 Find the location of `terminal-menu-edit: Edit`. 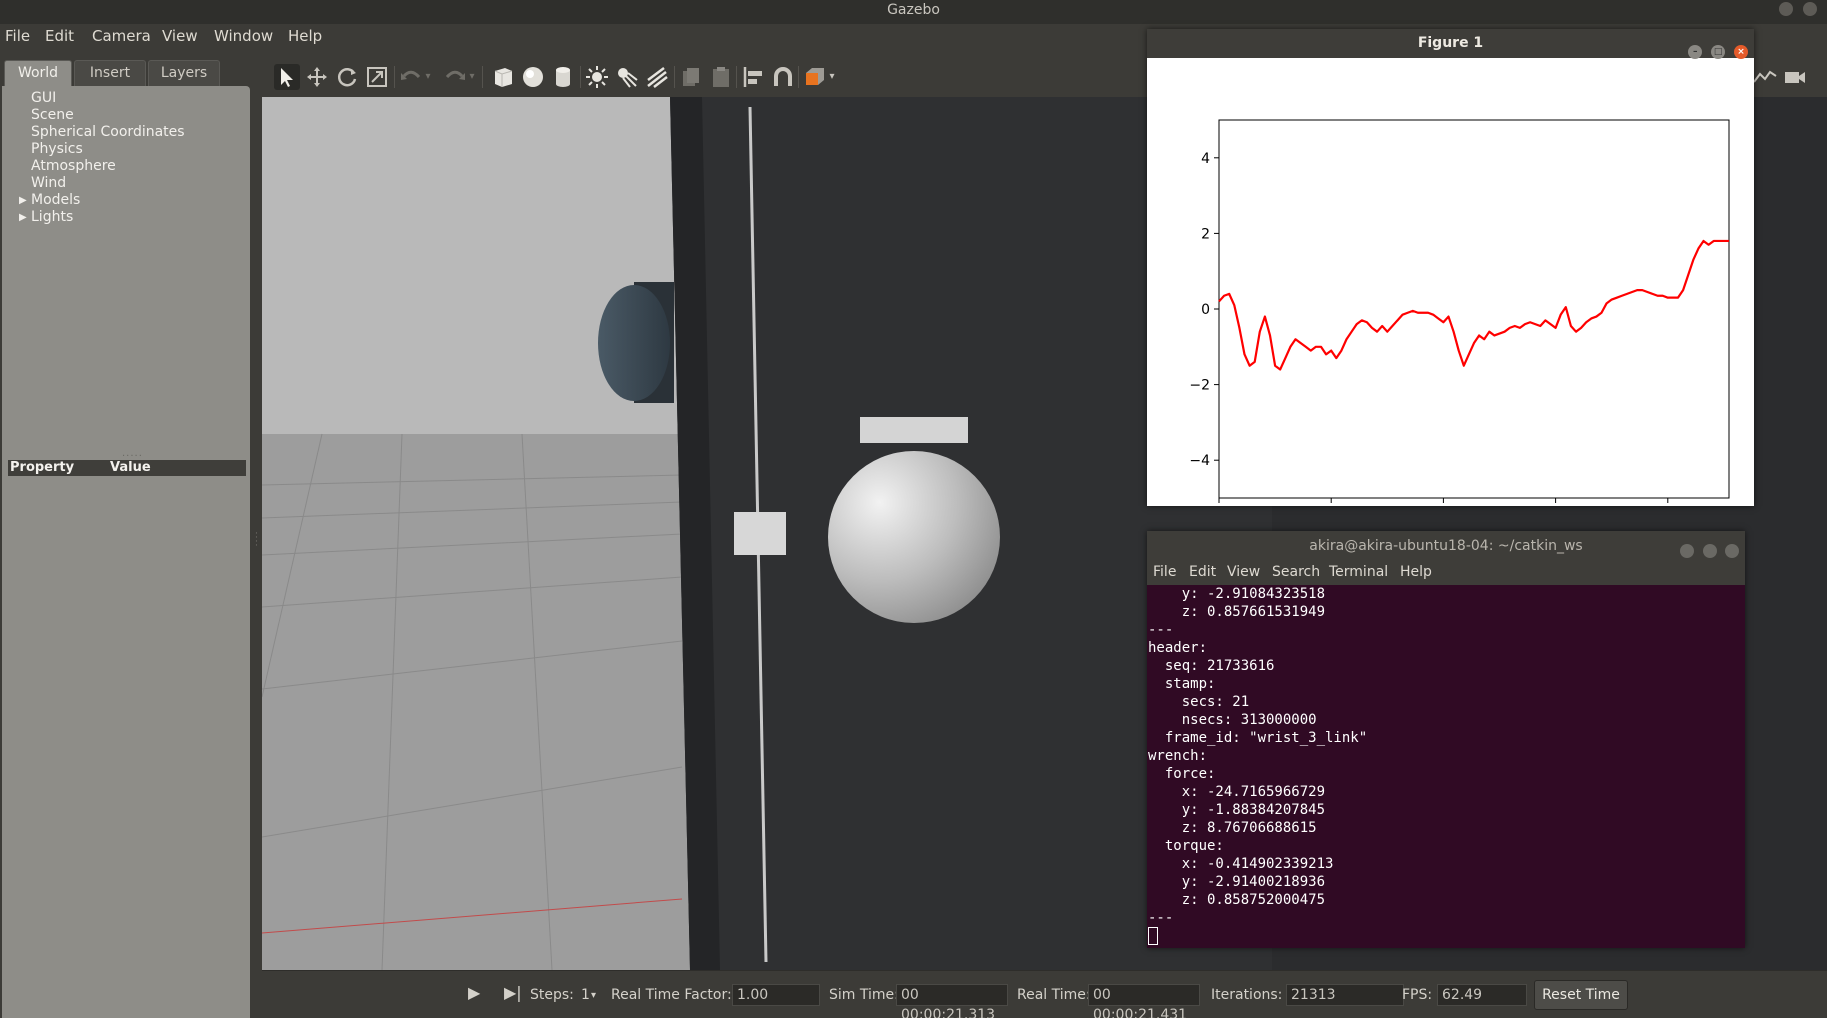

terminal-menu-edit: Edit is located at coordinates (1202, 572).